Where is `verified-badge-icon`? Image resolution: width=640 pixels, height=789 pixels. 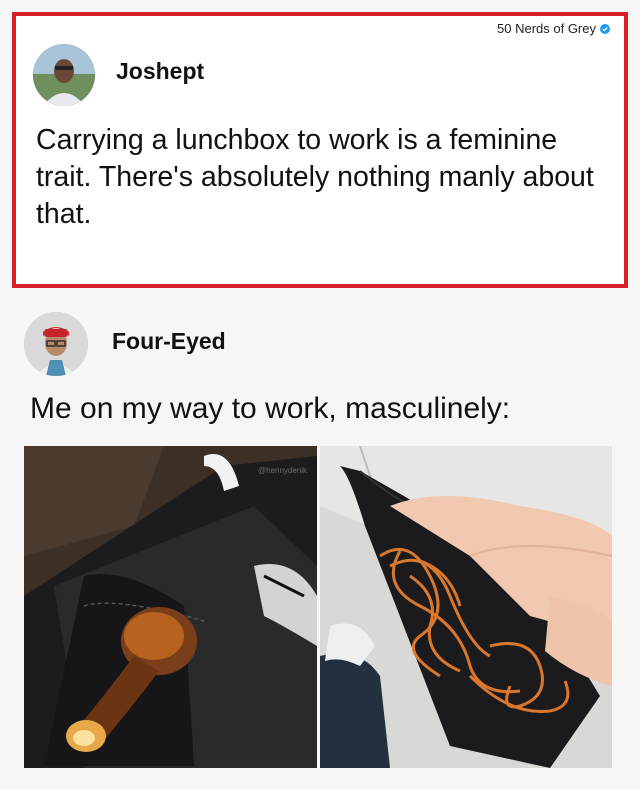
verified-badge-icon is located at coordinates (605, 28).